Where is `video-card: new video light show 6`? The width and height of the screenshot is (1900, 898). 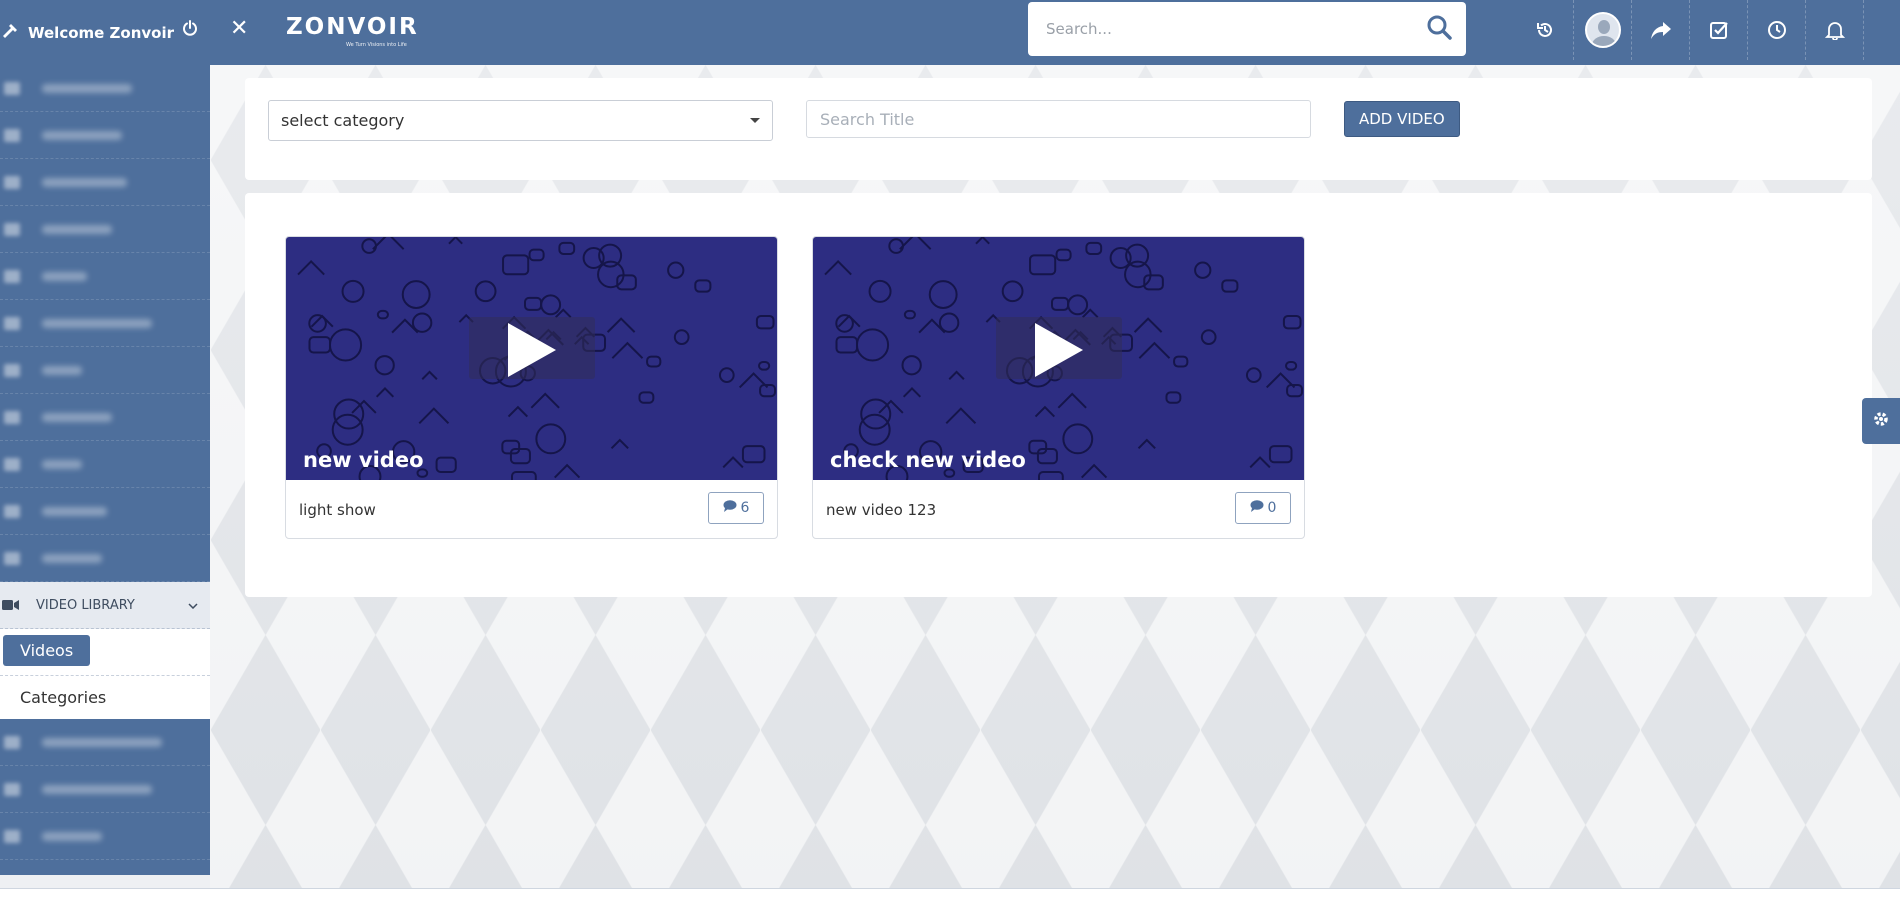 video-card: new video light show 6 is located at coordinates (531, 387).